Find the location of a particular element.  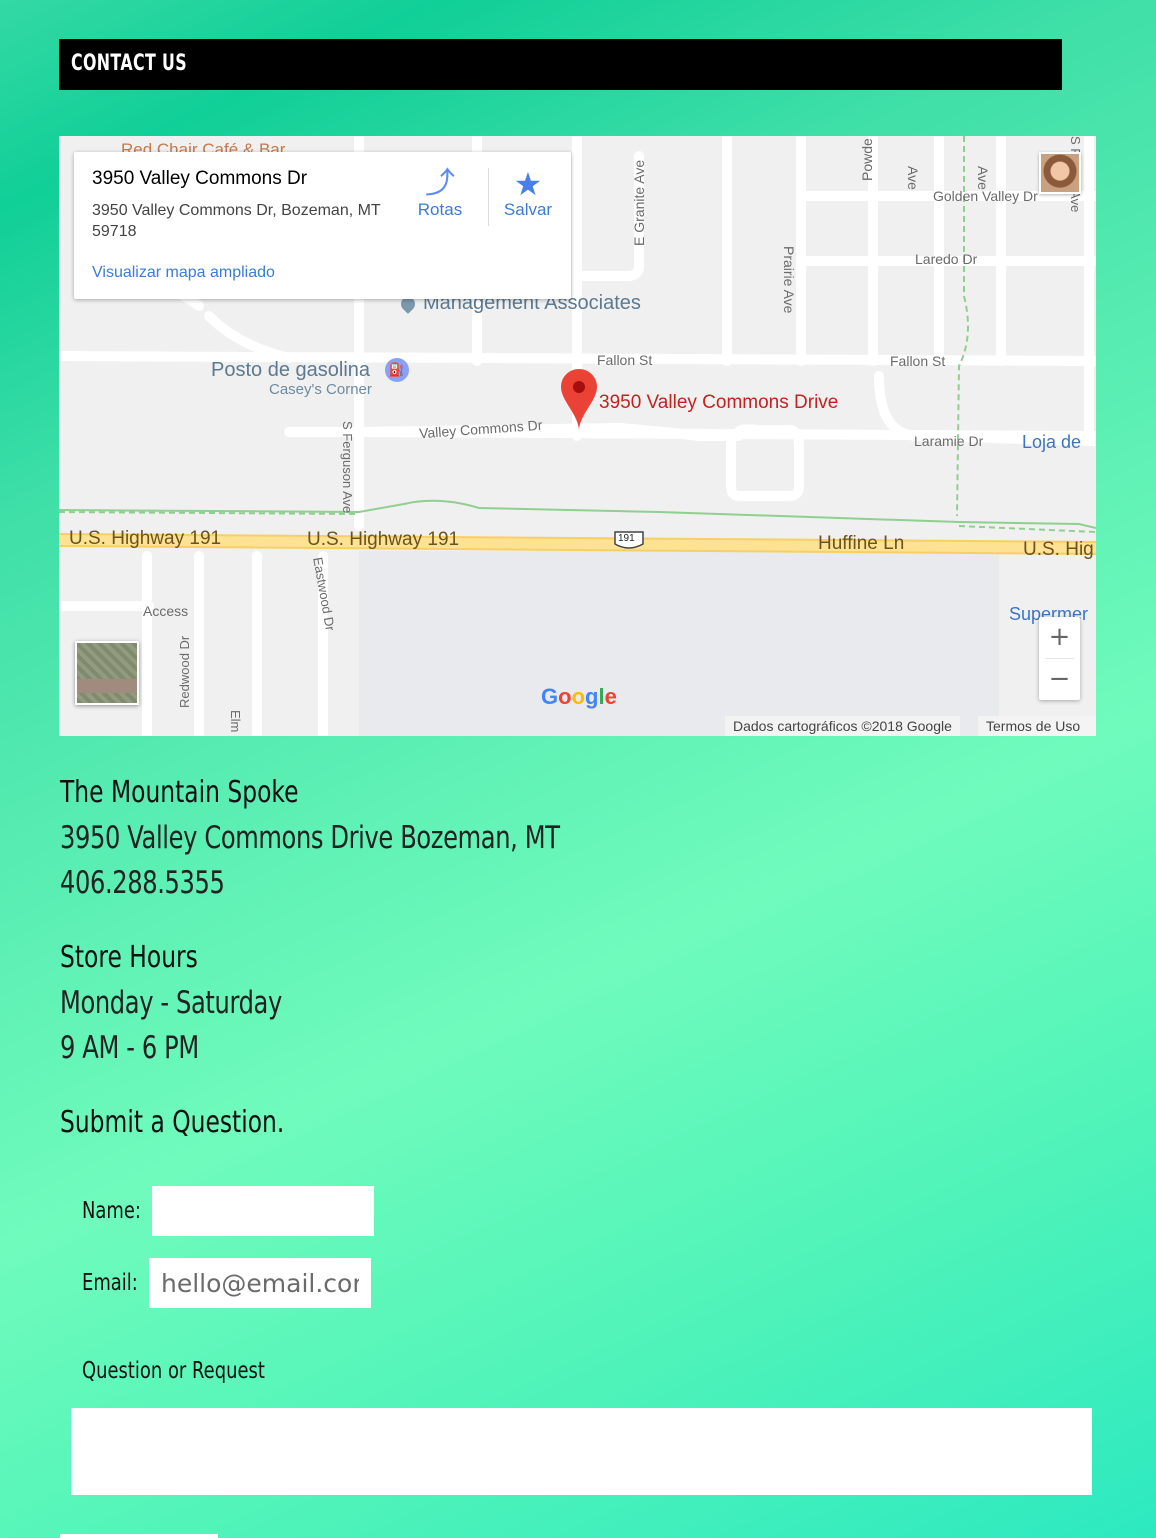

name-label: Name: is located at coordinates (111, 1211).